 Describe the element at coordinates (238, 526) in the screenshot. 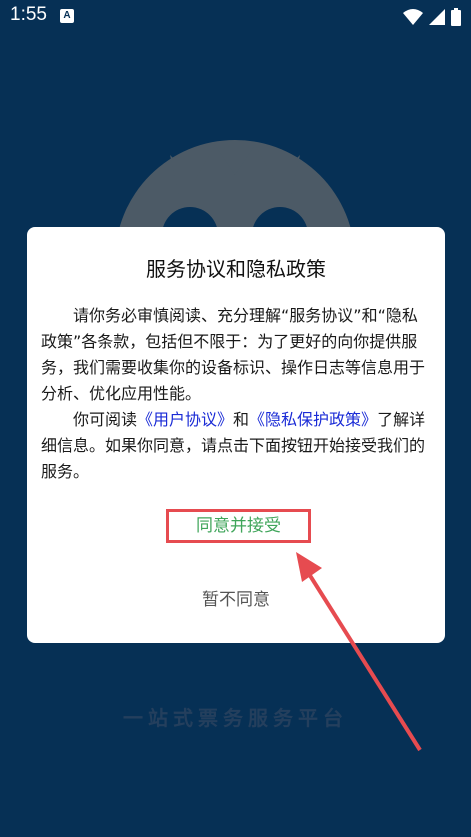

I see `agree-button: 同意并接受` at that location.